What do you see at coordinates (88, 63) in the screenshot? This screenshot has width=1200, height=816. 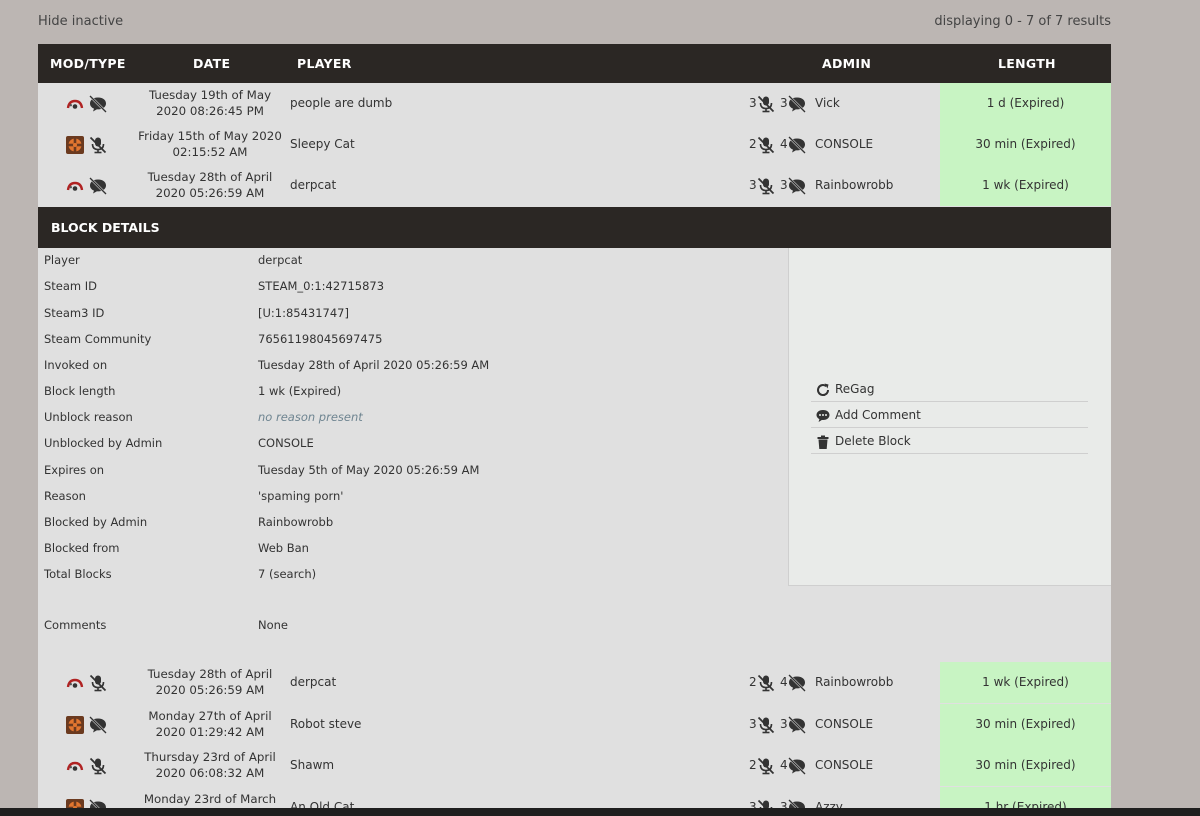 I see `column-header-mod-type: MOD/TYPE` at bounding box center [88, 63].